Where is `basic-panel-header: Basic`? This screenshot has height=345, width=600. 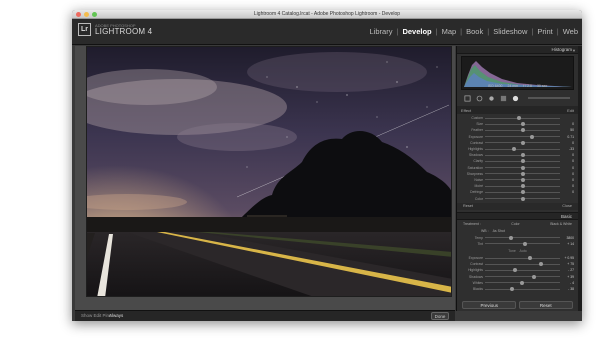 basic-panel-header: Basic is located at coordinates (517, 215).